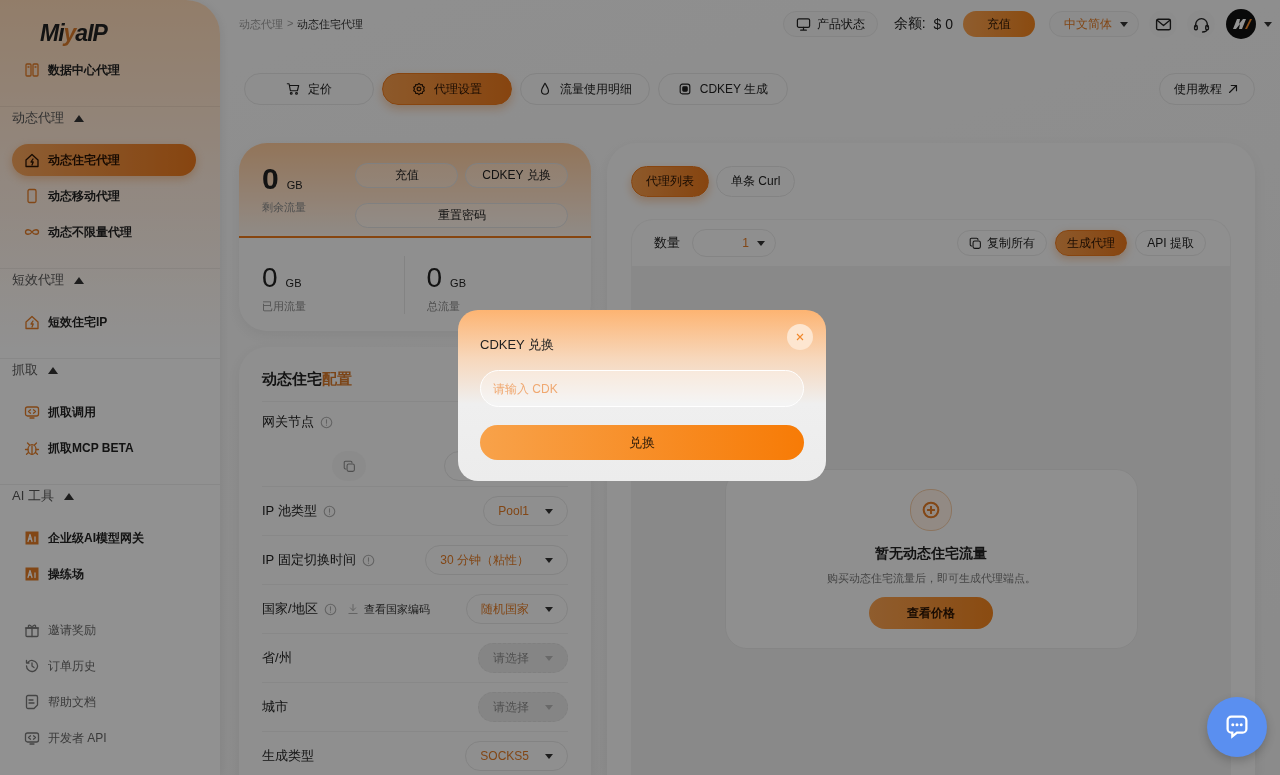 The width and height of the screenshot is (1280, 775). What do you see at coordinates (943, 24) in the screenshot?
I see `balance-value: $ 0` at bounding box center [943, 24].